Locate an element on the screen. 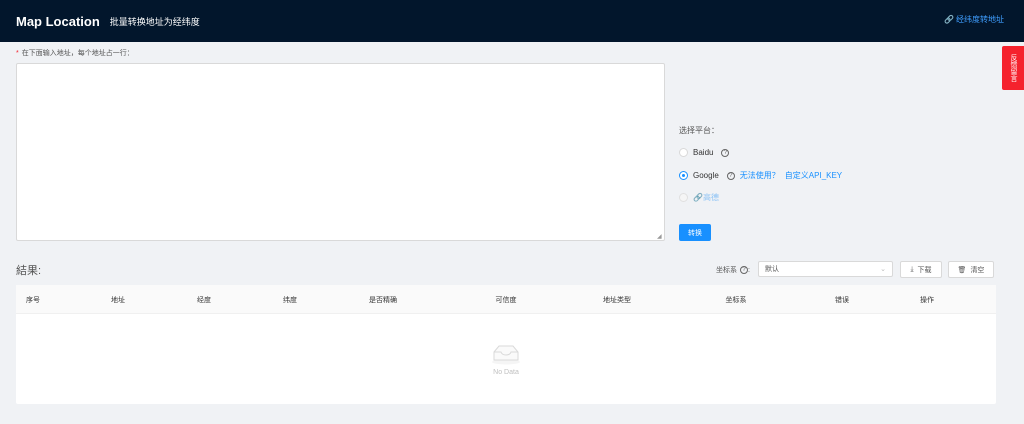 Image resolution: width=1024 pixels, height=424 pixels. radio-gaode is located at coordinates (683, 197).